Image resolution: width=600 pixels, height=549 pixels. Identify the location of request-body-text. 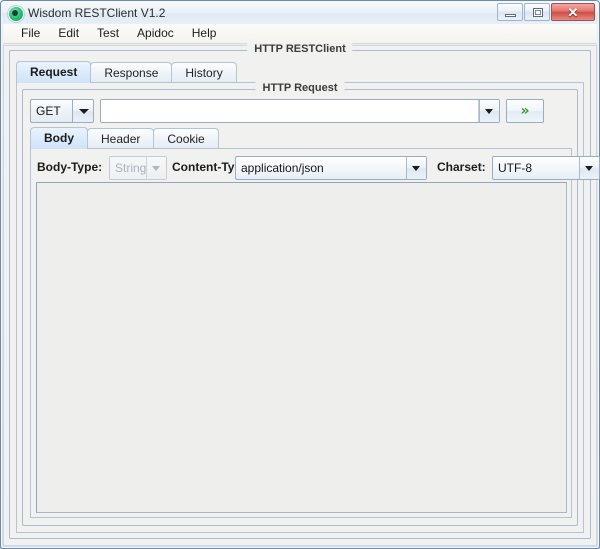
(301, 185).